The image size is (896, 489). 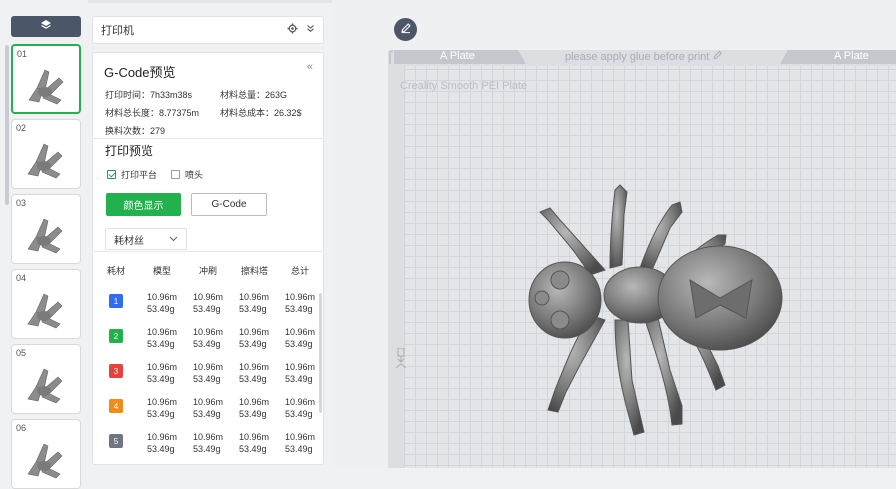 I want to click on plate-label-left: A Plate, so click(x=457, y=56).